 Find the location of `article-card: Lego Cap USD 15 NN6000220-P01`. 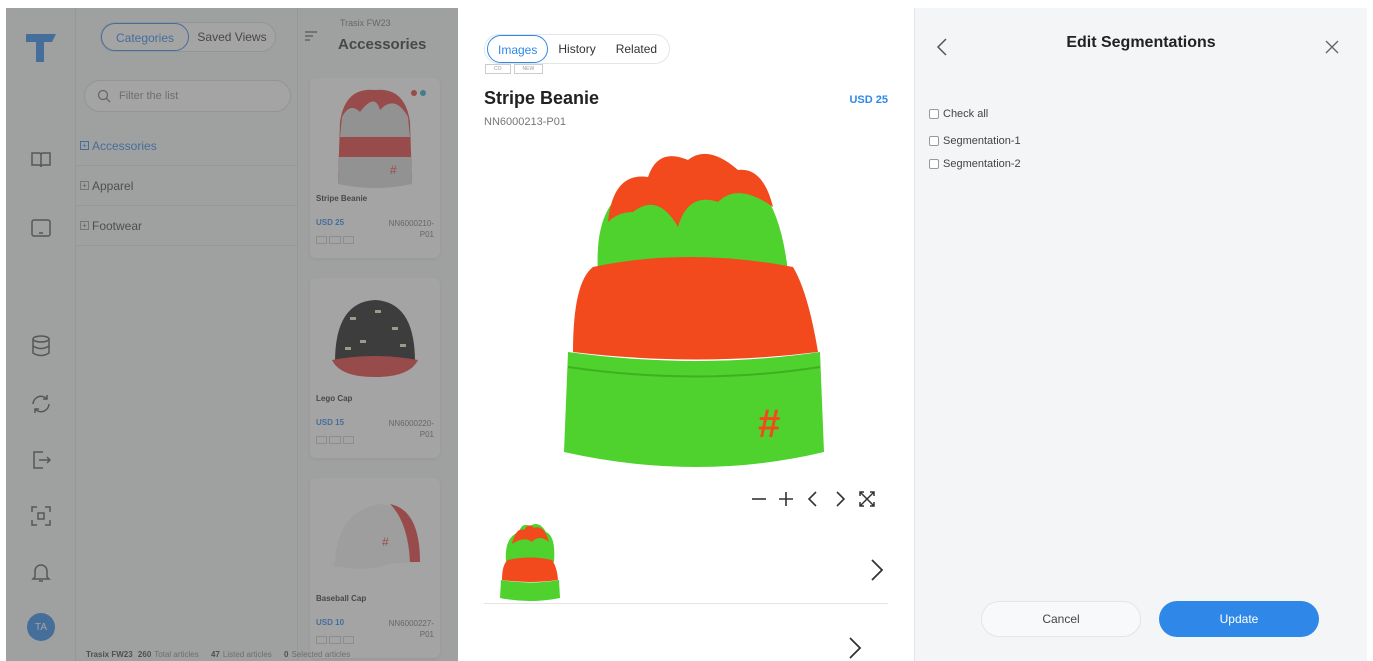

article-card: Lego Cap USD 15 NN6000220-P01 is located at coordinates (375, 368).